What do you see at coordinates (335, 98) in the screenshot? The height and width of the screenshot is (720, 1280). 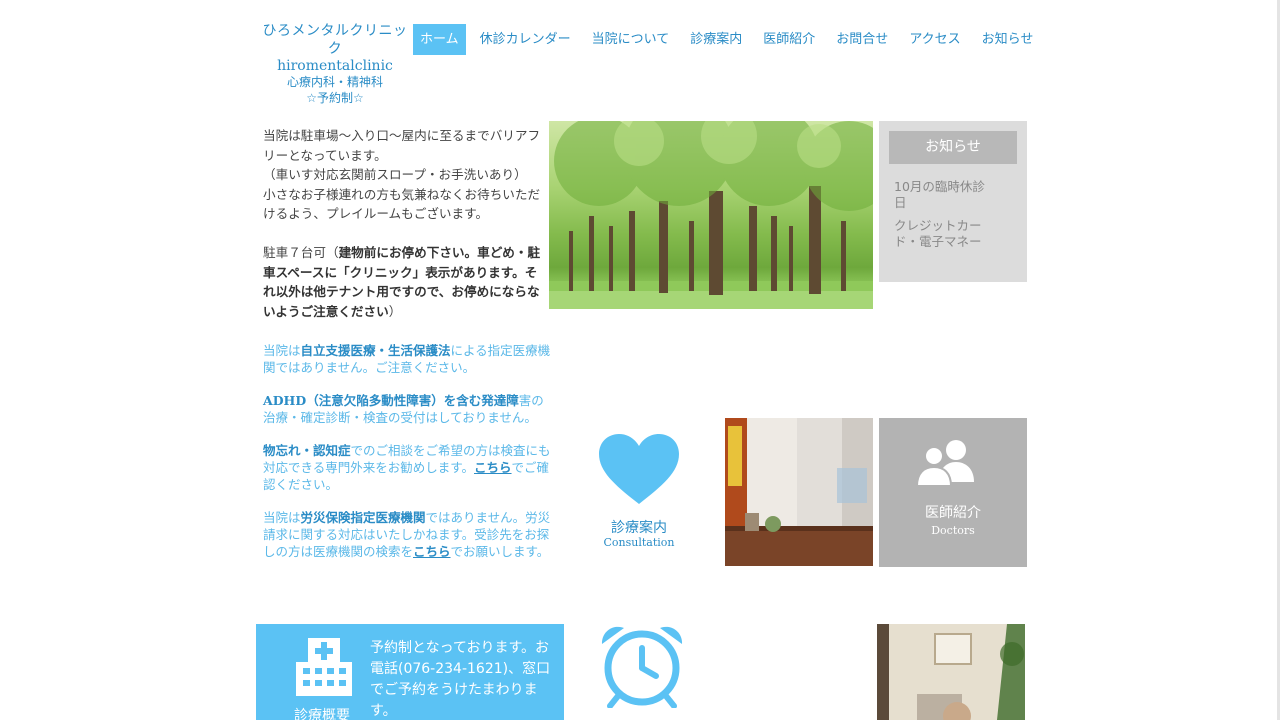 I see `logo-reservation-note: ☆予約制☆` at bounding box center [335, 98].